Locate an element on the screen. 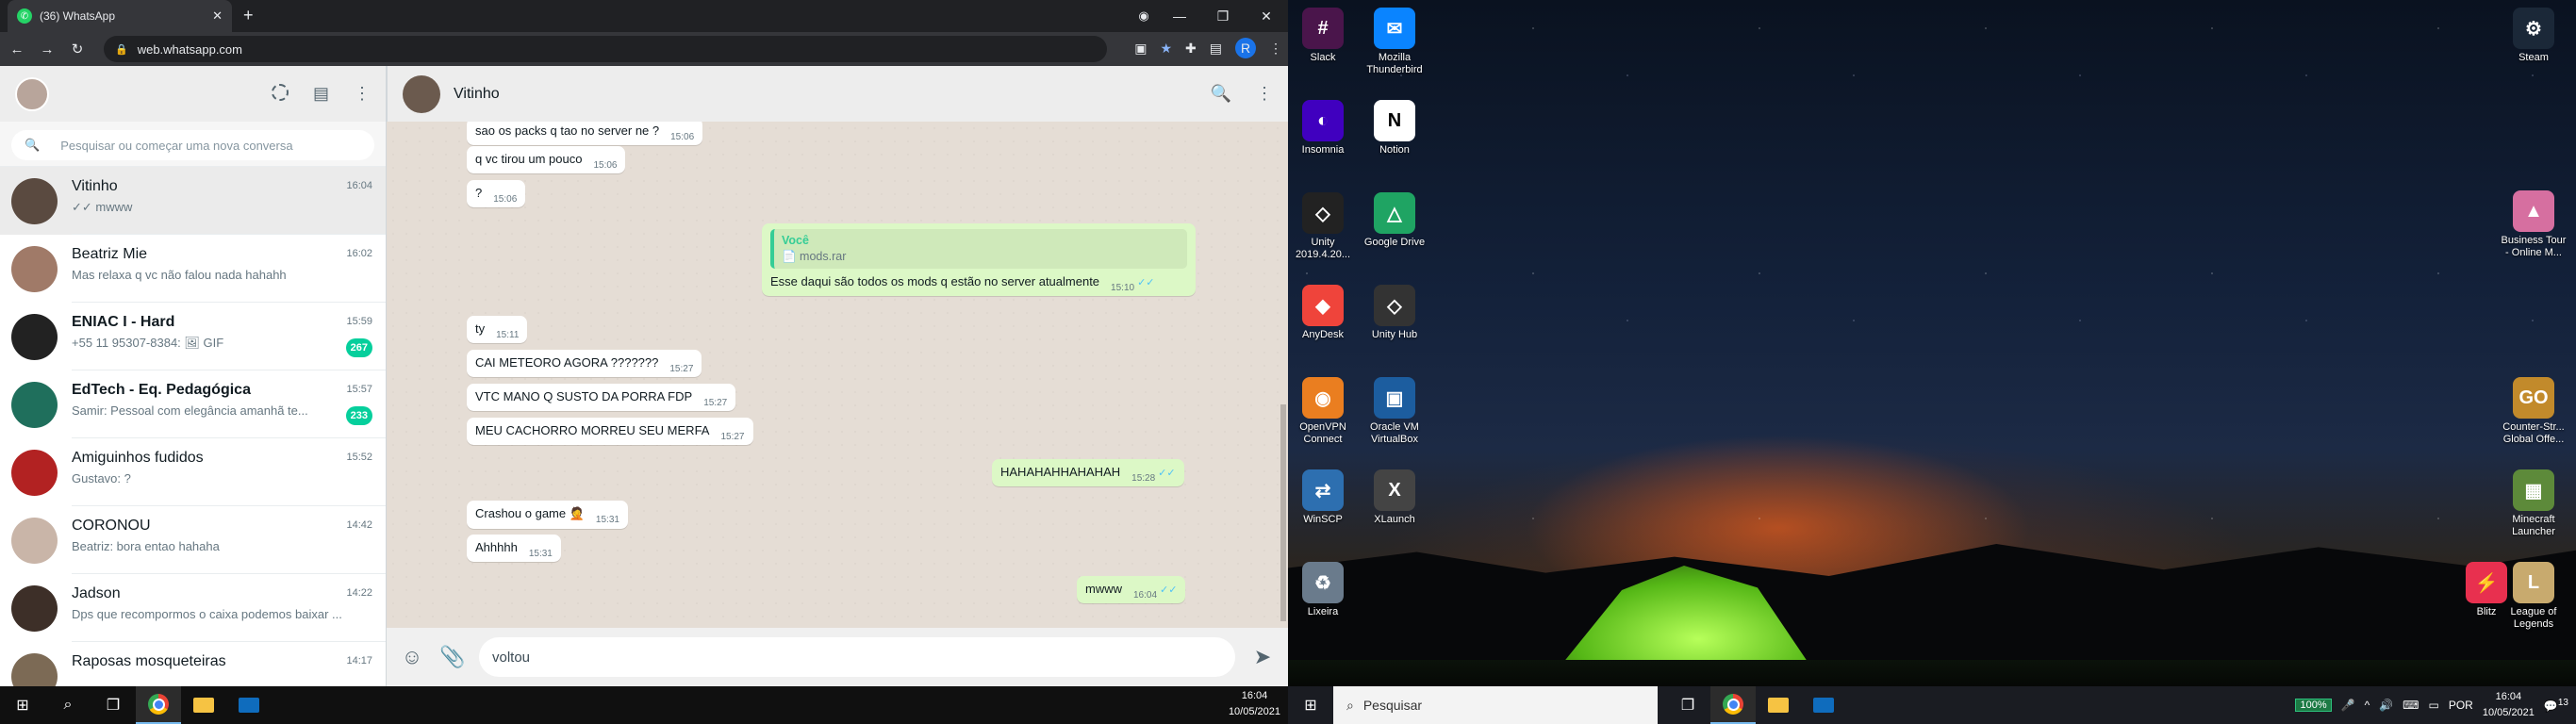 The width and height of the screenshot is (2576, 724). message-bubble: Crashou o game 🤦 15:31 is located at coordinates (547, 515).